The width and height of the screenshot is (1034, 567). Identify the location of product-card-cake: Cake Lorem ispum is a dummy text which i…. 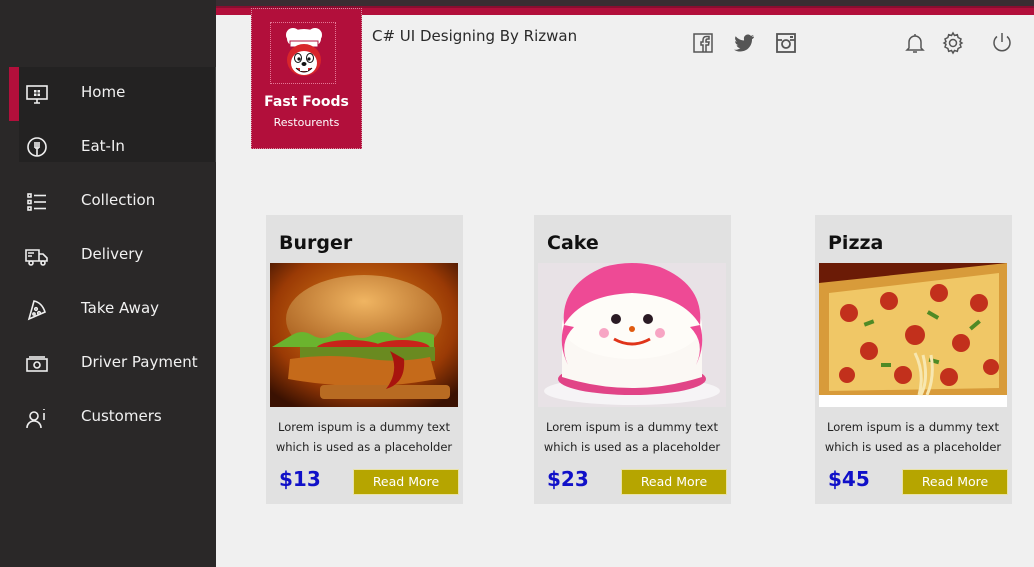
(632, 359).